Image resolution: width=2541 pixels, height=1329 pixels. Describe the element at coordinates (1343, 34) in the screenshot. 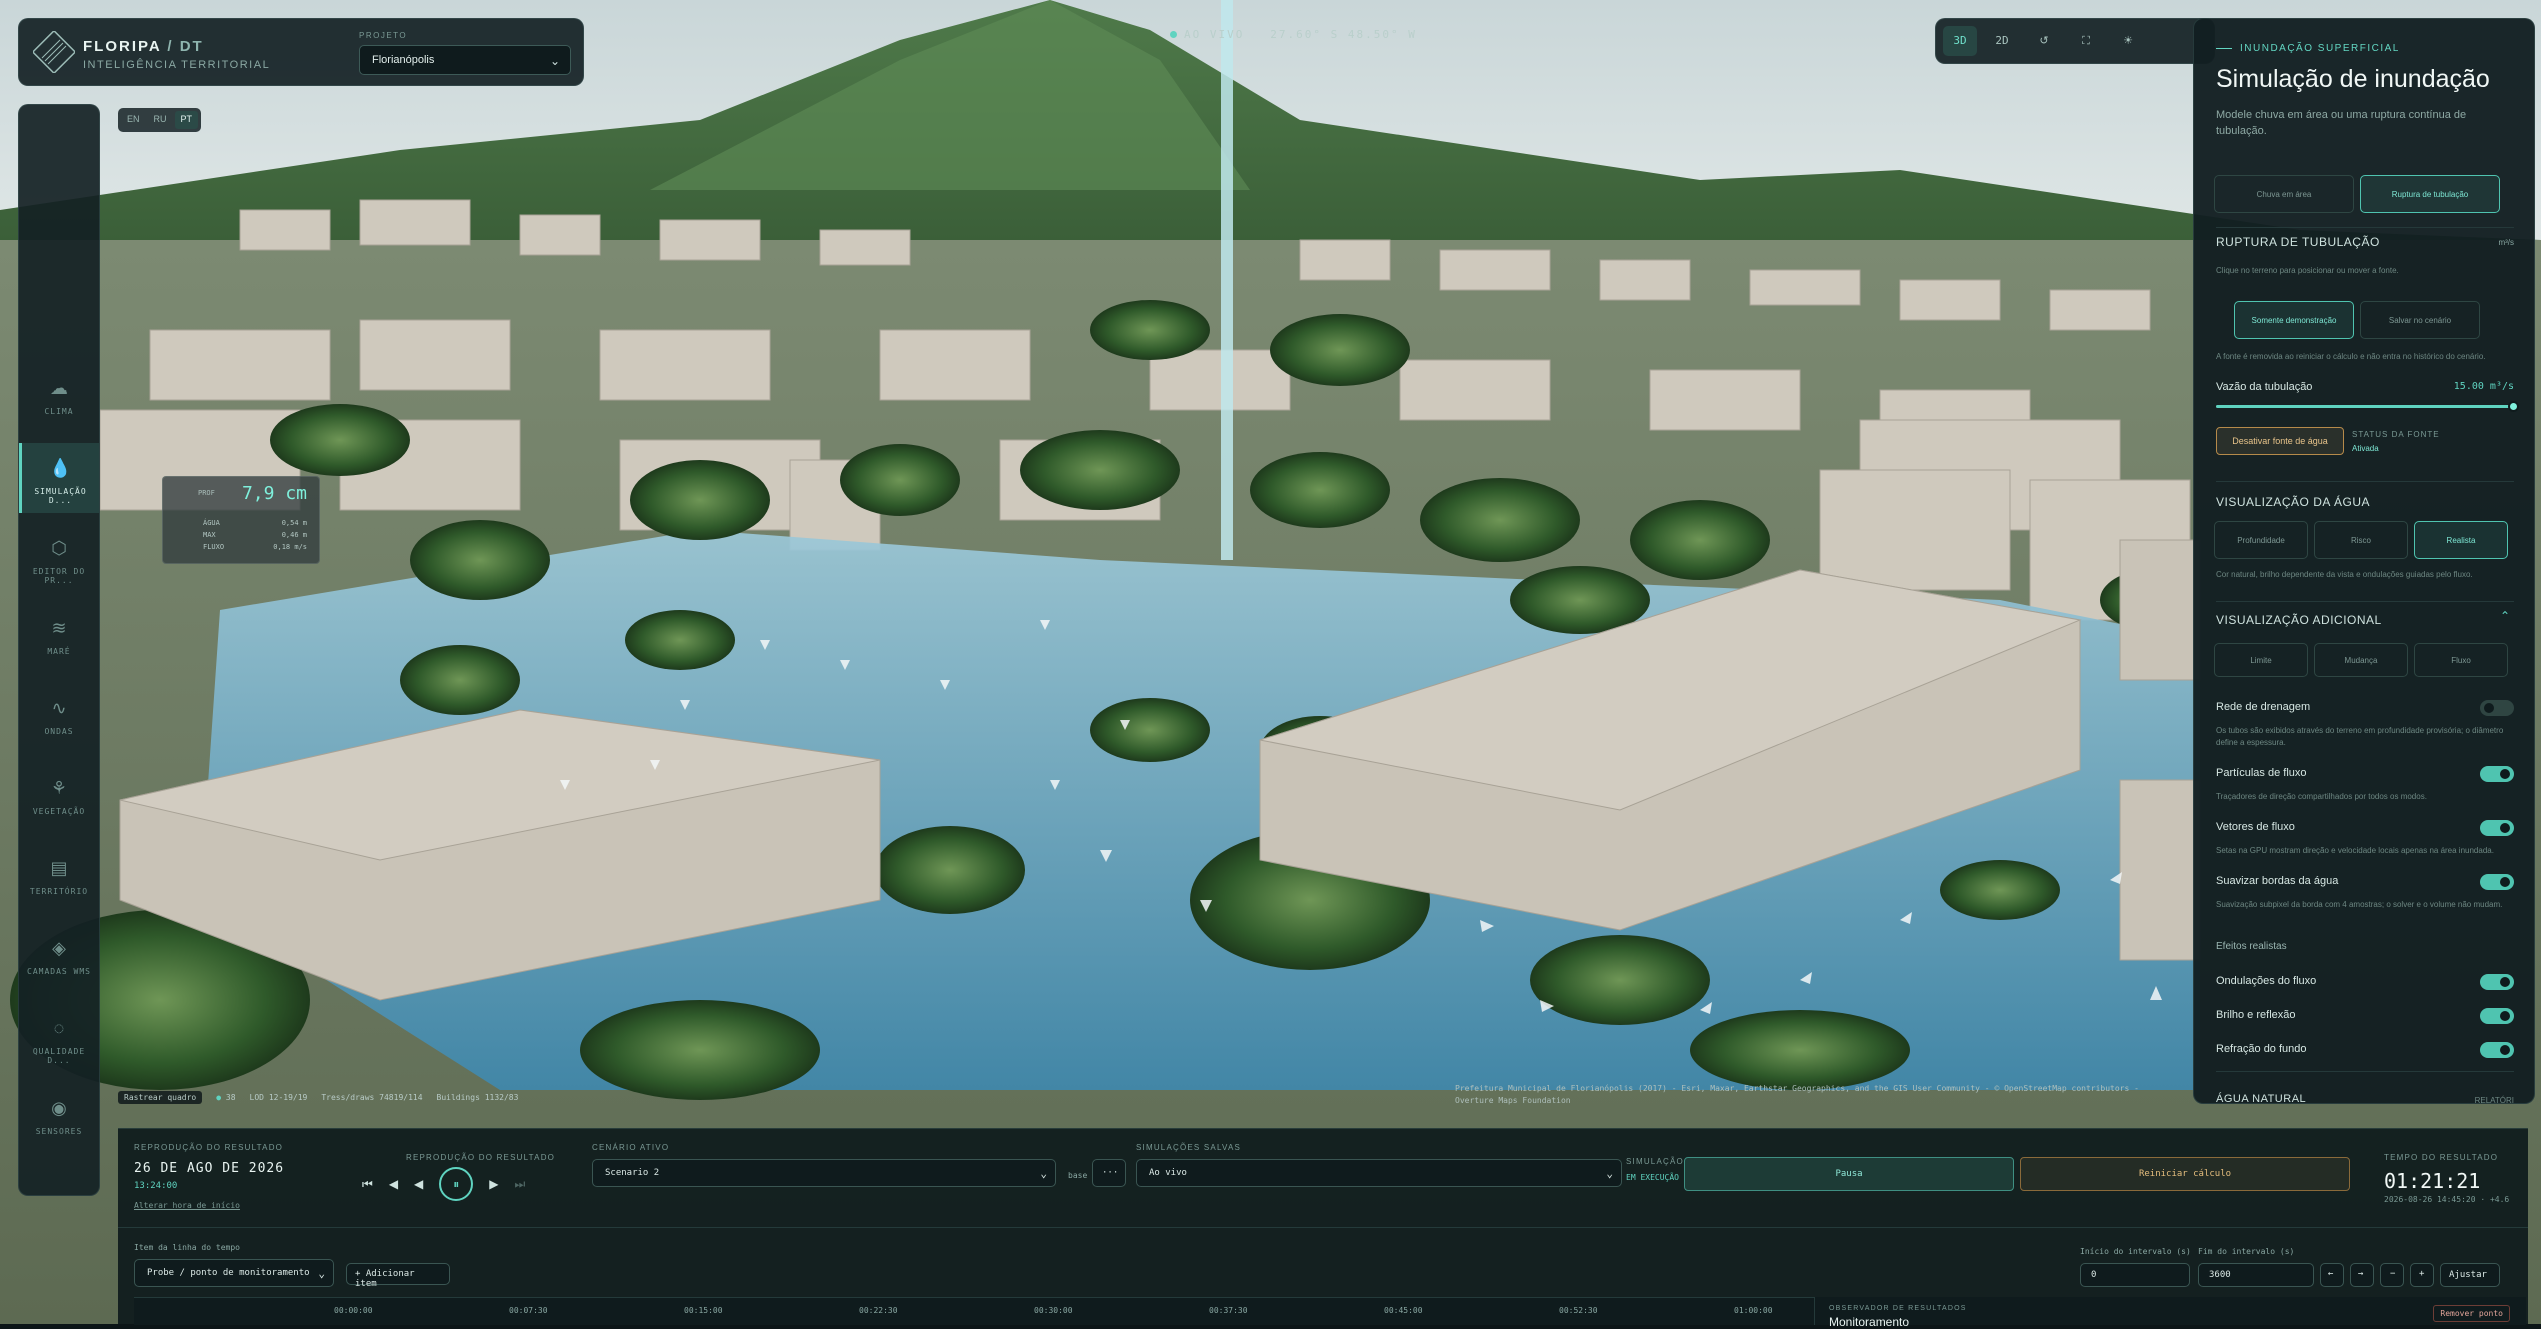

I see `coords-readout: 27.60° S 48.50° W` at that location.